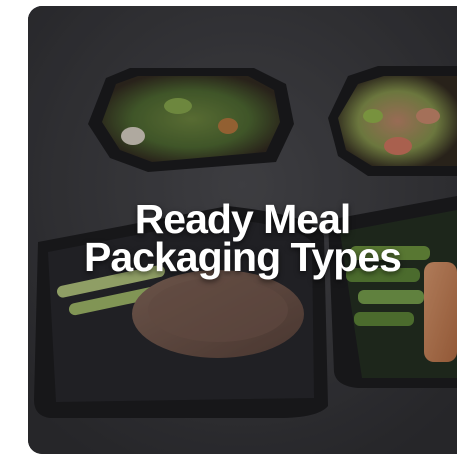 This screenshot has height=454, width=457. What do you see at coordinates (243, 219) in the screenshot?
I see `title-line-1: Ready Meal` at bounding box center [243, 219].